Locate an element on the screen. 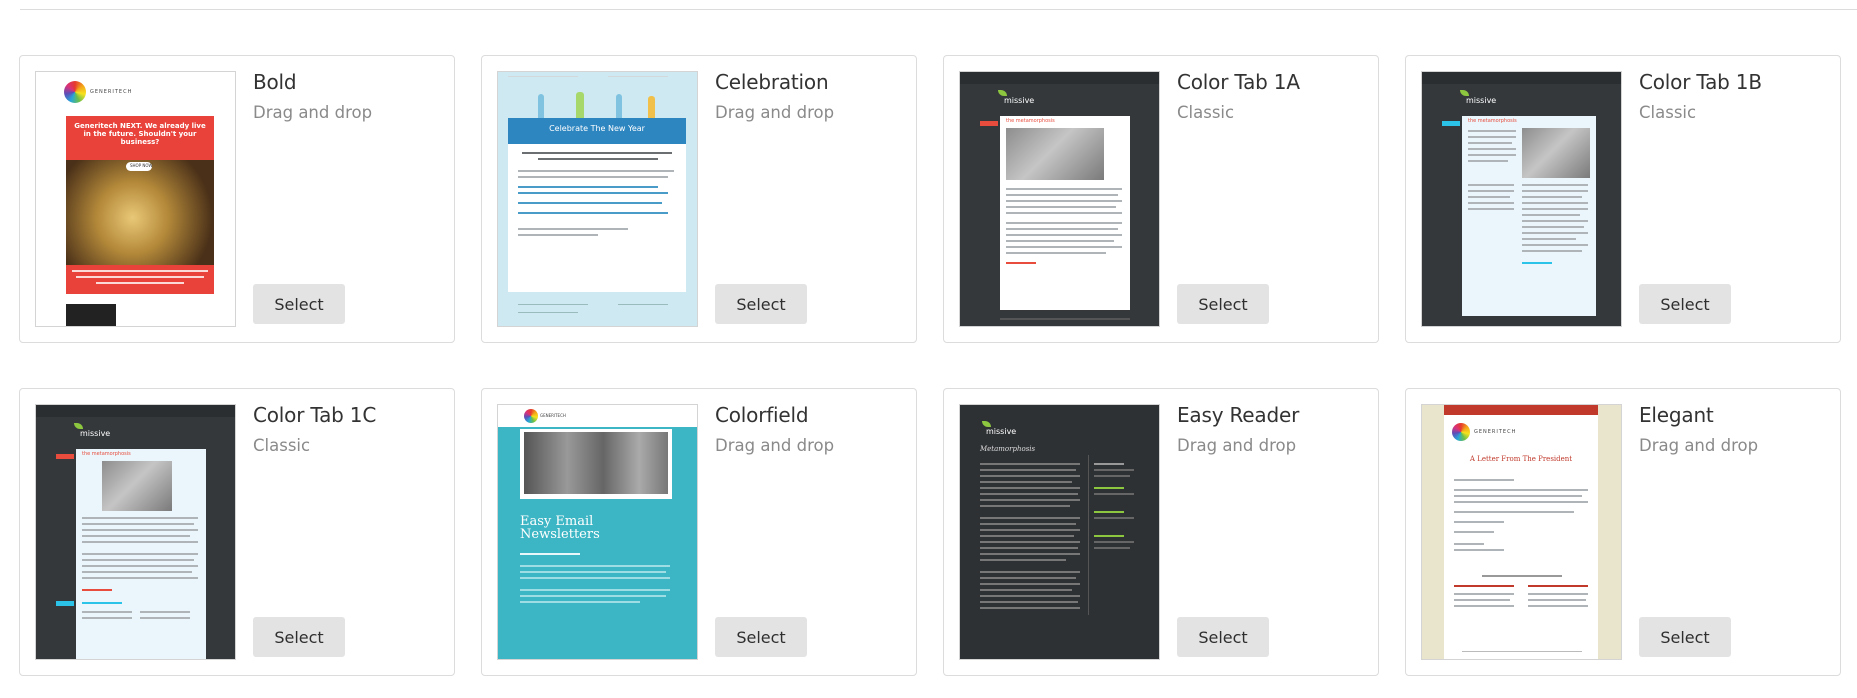 The height and width of the screenshot is (698, 1857). select-button-bold: Select is located at coordinates (299, 304).